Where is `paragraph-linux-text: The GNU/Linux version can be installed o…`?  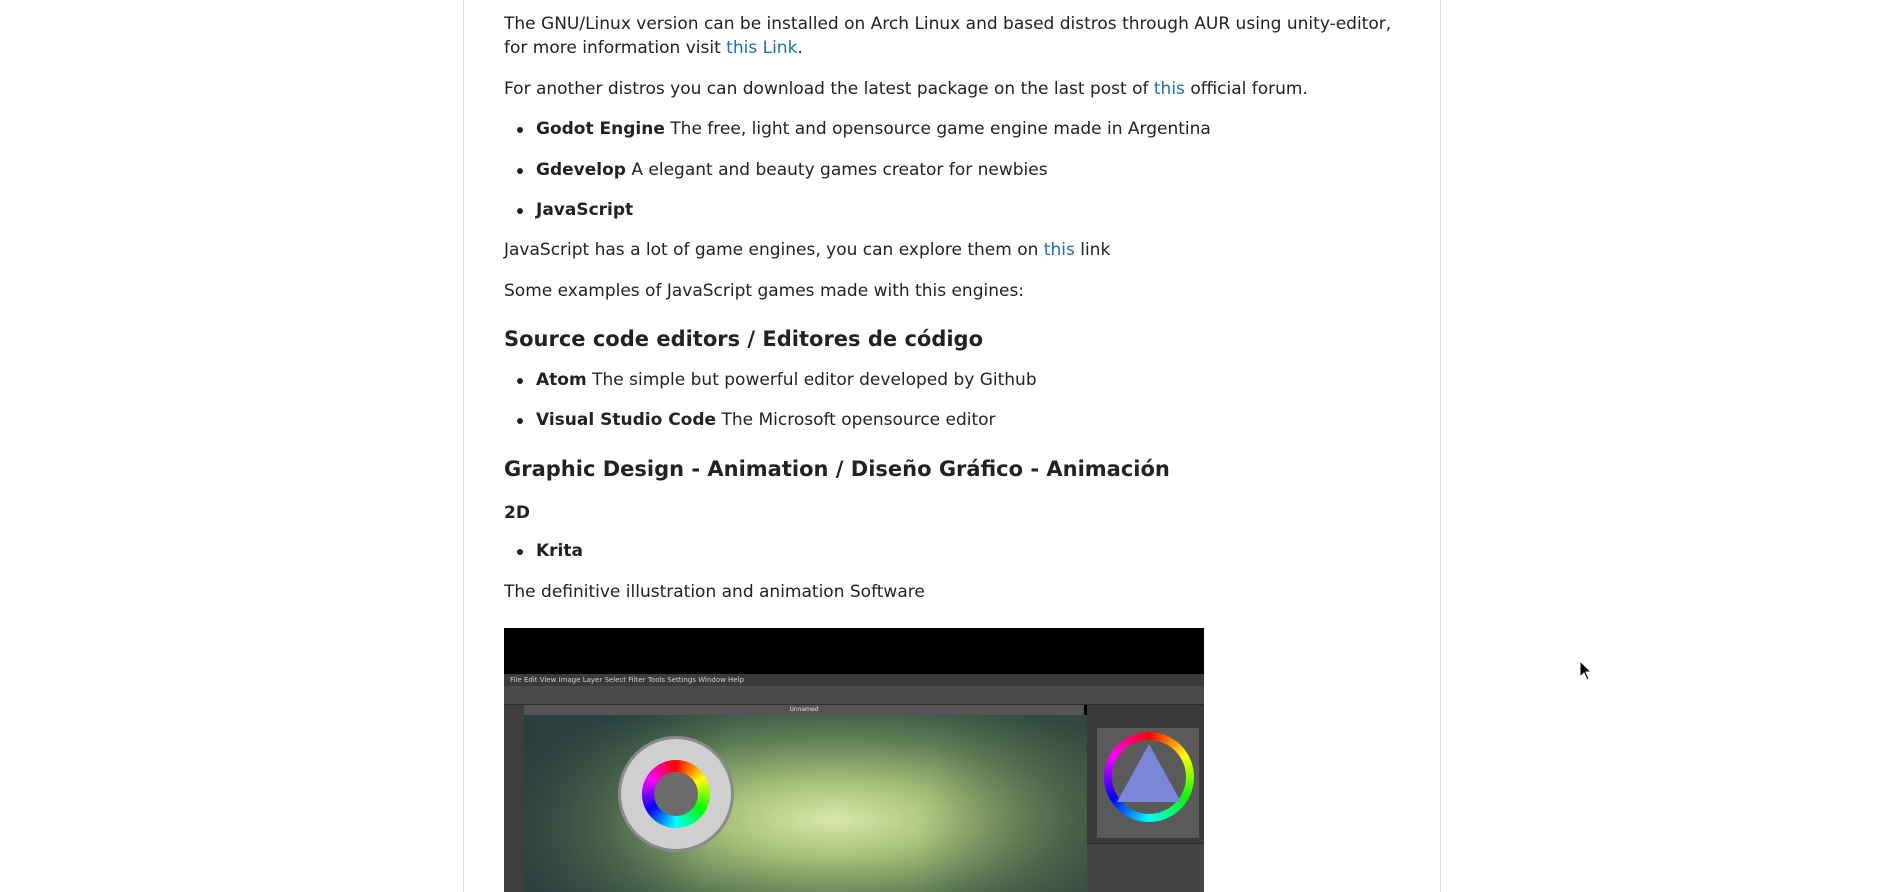
paragraph-linux-text: The GNU/Linux version can be installed o… is located at coordinates (948, 36).